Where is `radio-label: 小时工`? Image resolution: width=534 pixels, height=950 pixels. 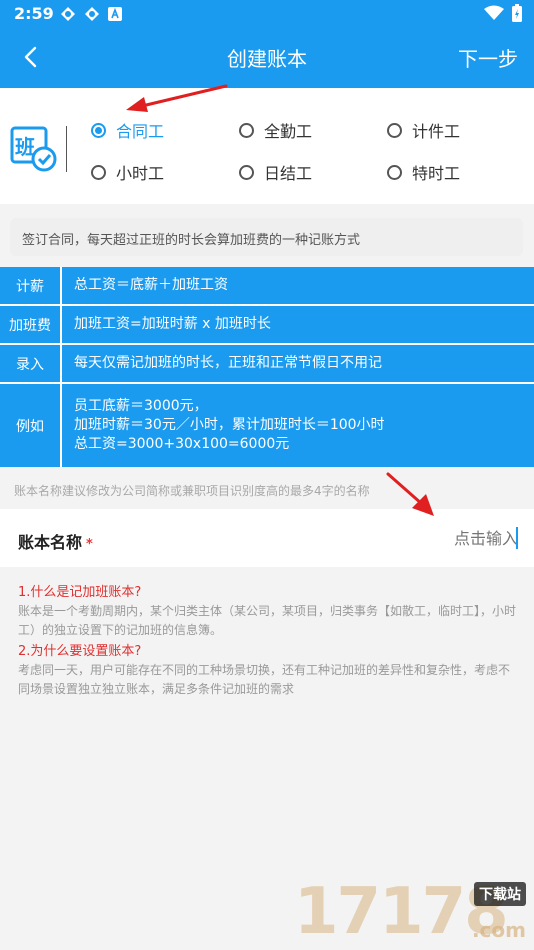 radio-label: 小时工 is located at coordinates (140, 173).